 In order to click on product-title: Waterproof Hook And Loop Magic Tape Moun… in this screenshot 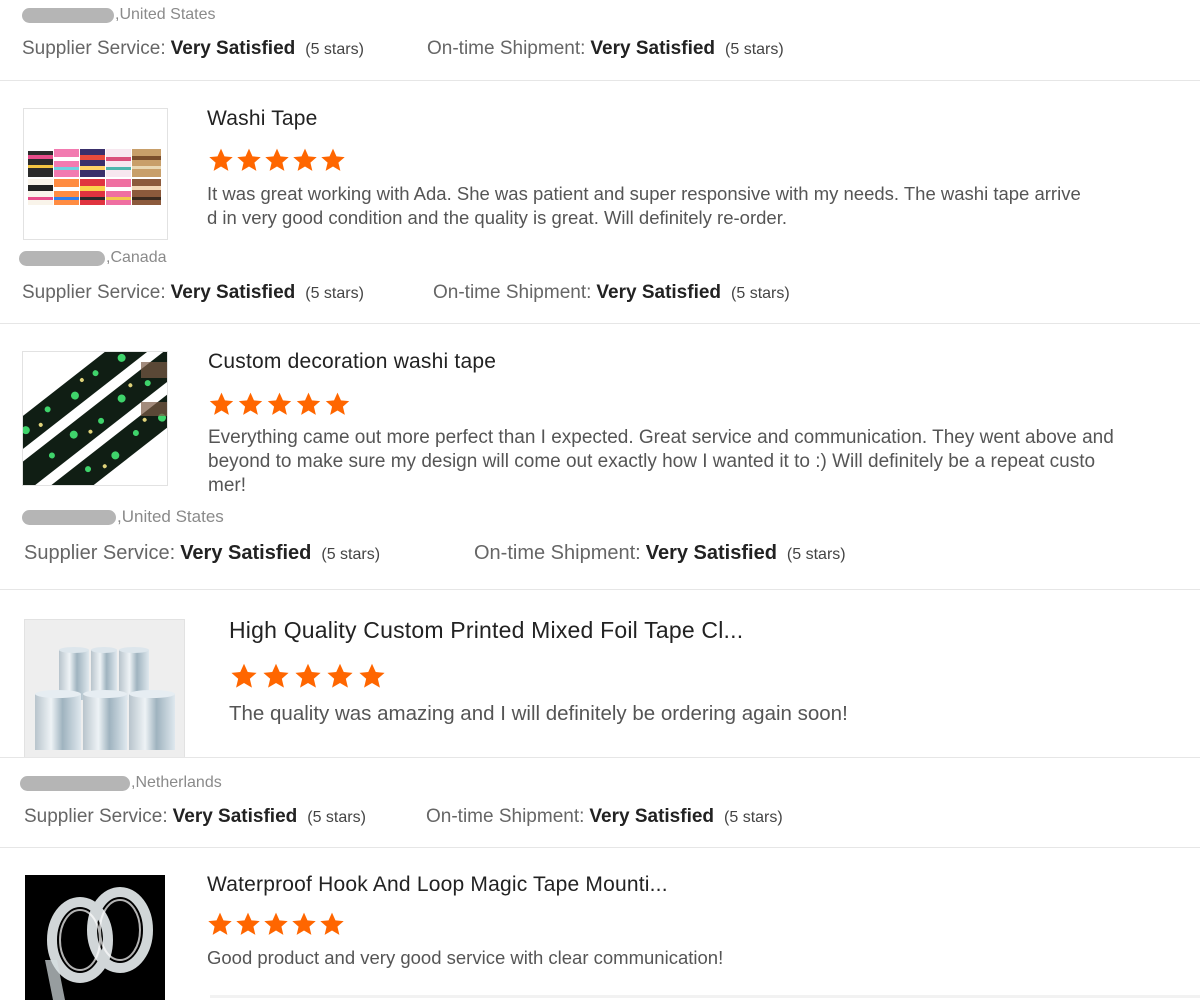, I will do `click(437, 885)`.